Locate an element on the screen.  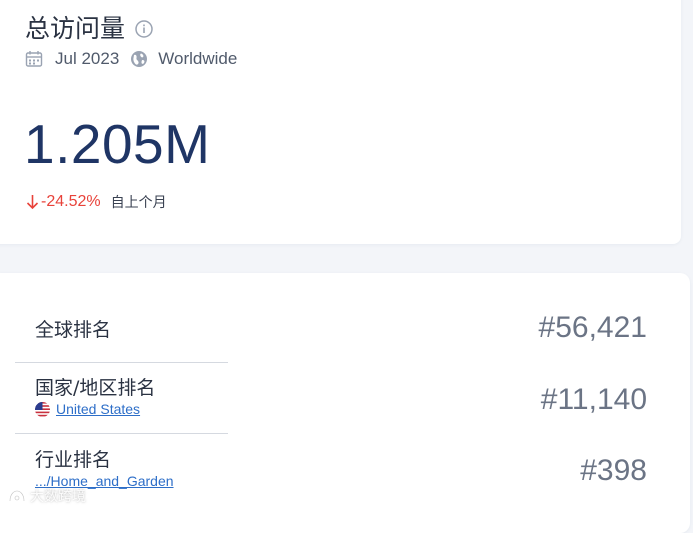
calendar-icon is located at coordinates (34, 59).